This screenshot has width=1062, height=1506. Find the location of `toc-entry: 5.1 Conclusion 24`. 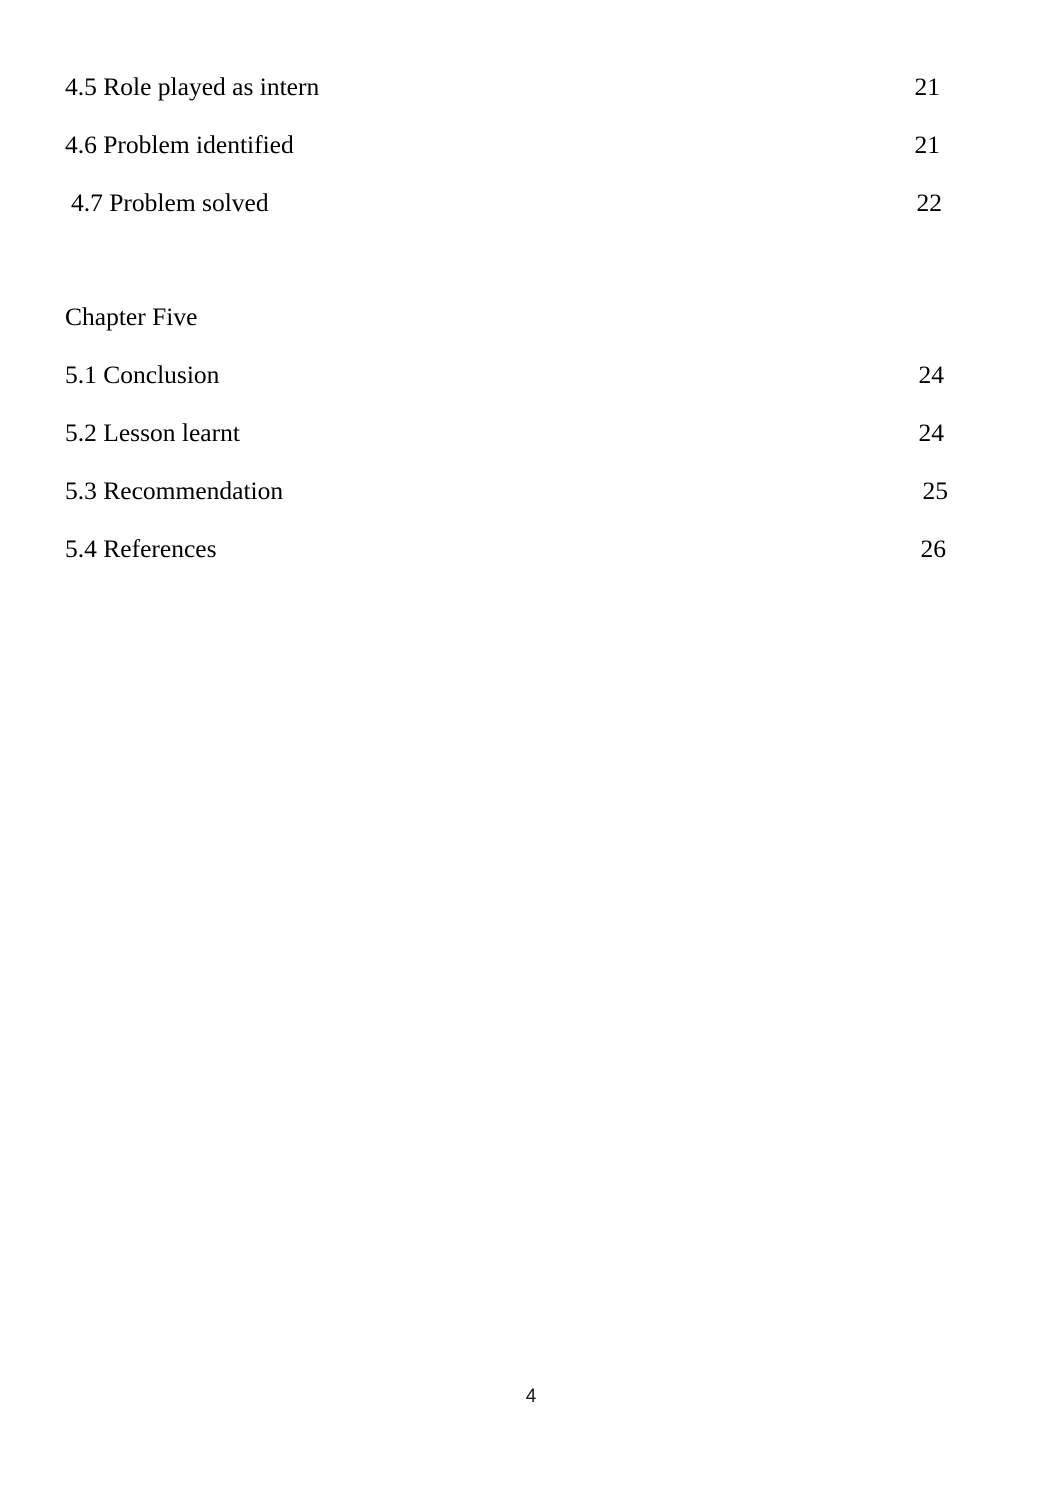

toc-entry: 5.1 Conclusion 24 is located at coordinates (510, 375).